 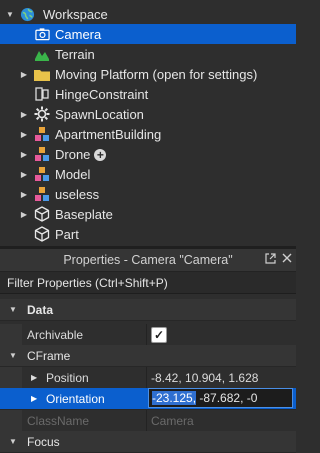 I want to click on explorer-item-label: Terrain, so click(x=75, y=54).